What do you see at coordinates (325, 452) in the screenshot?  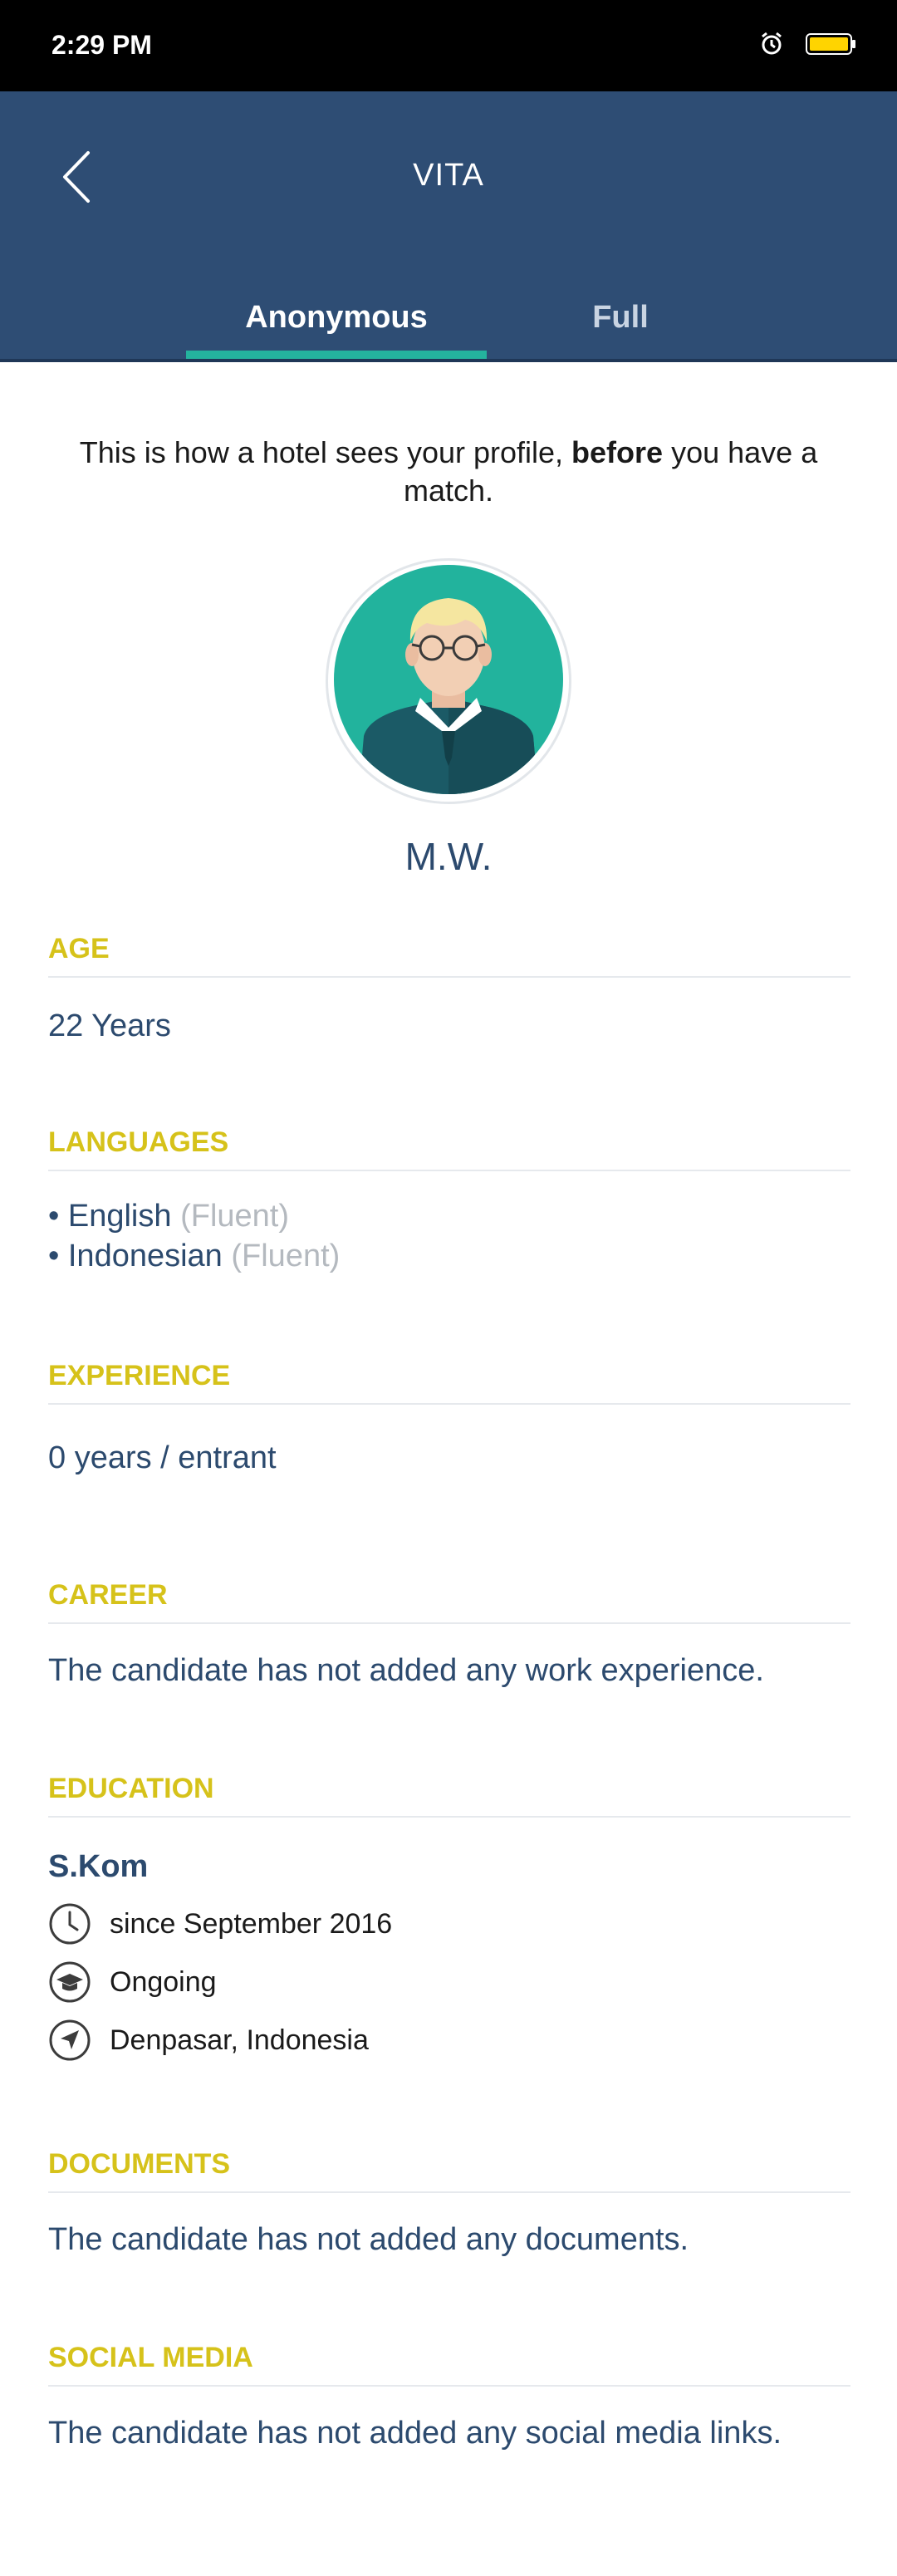 I see `intro-text-start: This is how a hotel sees your profile,` at bounding box center [325, 452].